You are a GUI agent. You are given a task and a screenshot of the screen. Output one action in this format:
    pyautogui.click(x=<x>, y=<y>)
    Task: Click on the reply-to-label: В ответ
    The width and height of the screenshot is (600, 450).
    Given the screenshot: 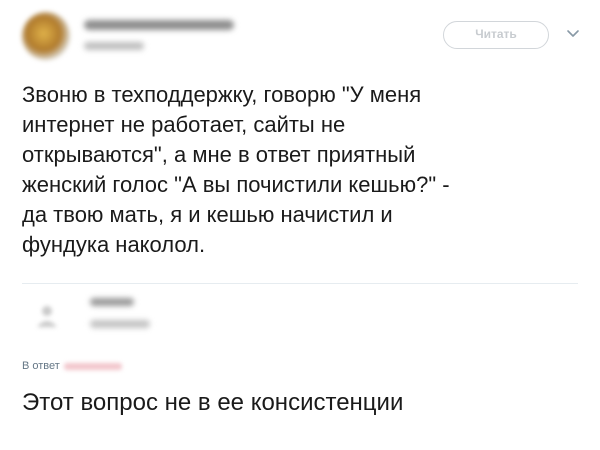 What is the action you would take?
    pyautogui.click(x=41, y=366)
    